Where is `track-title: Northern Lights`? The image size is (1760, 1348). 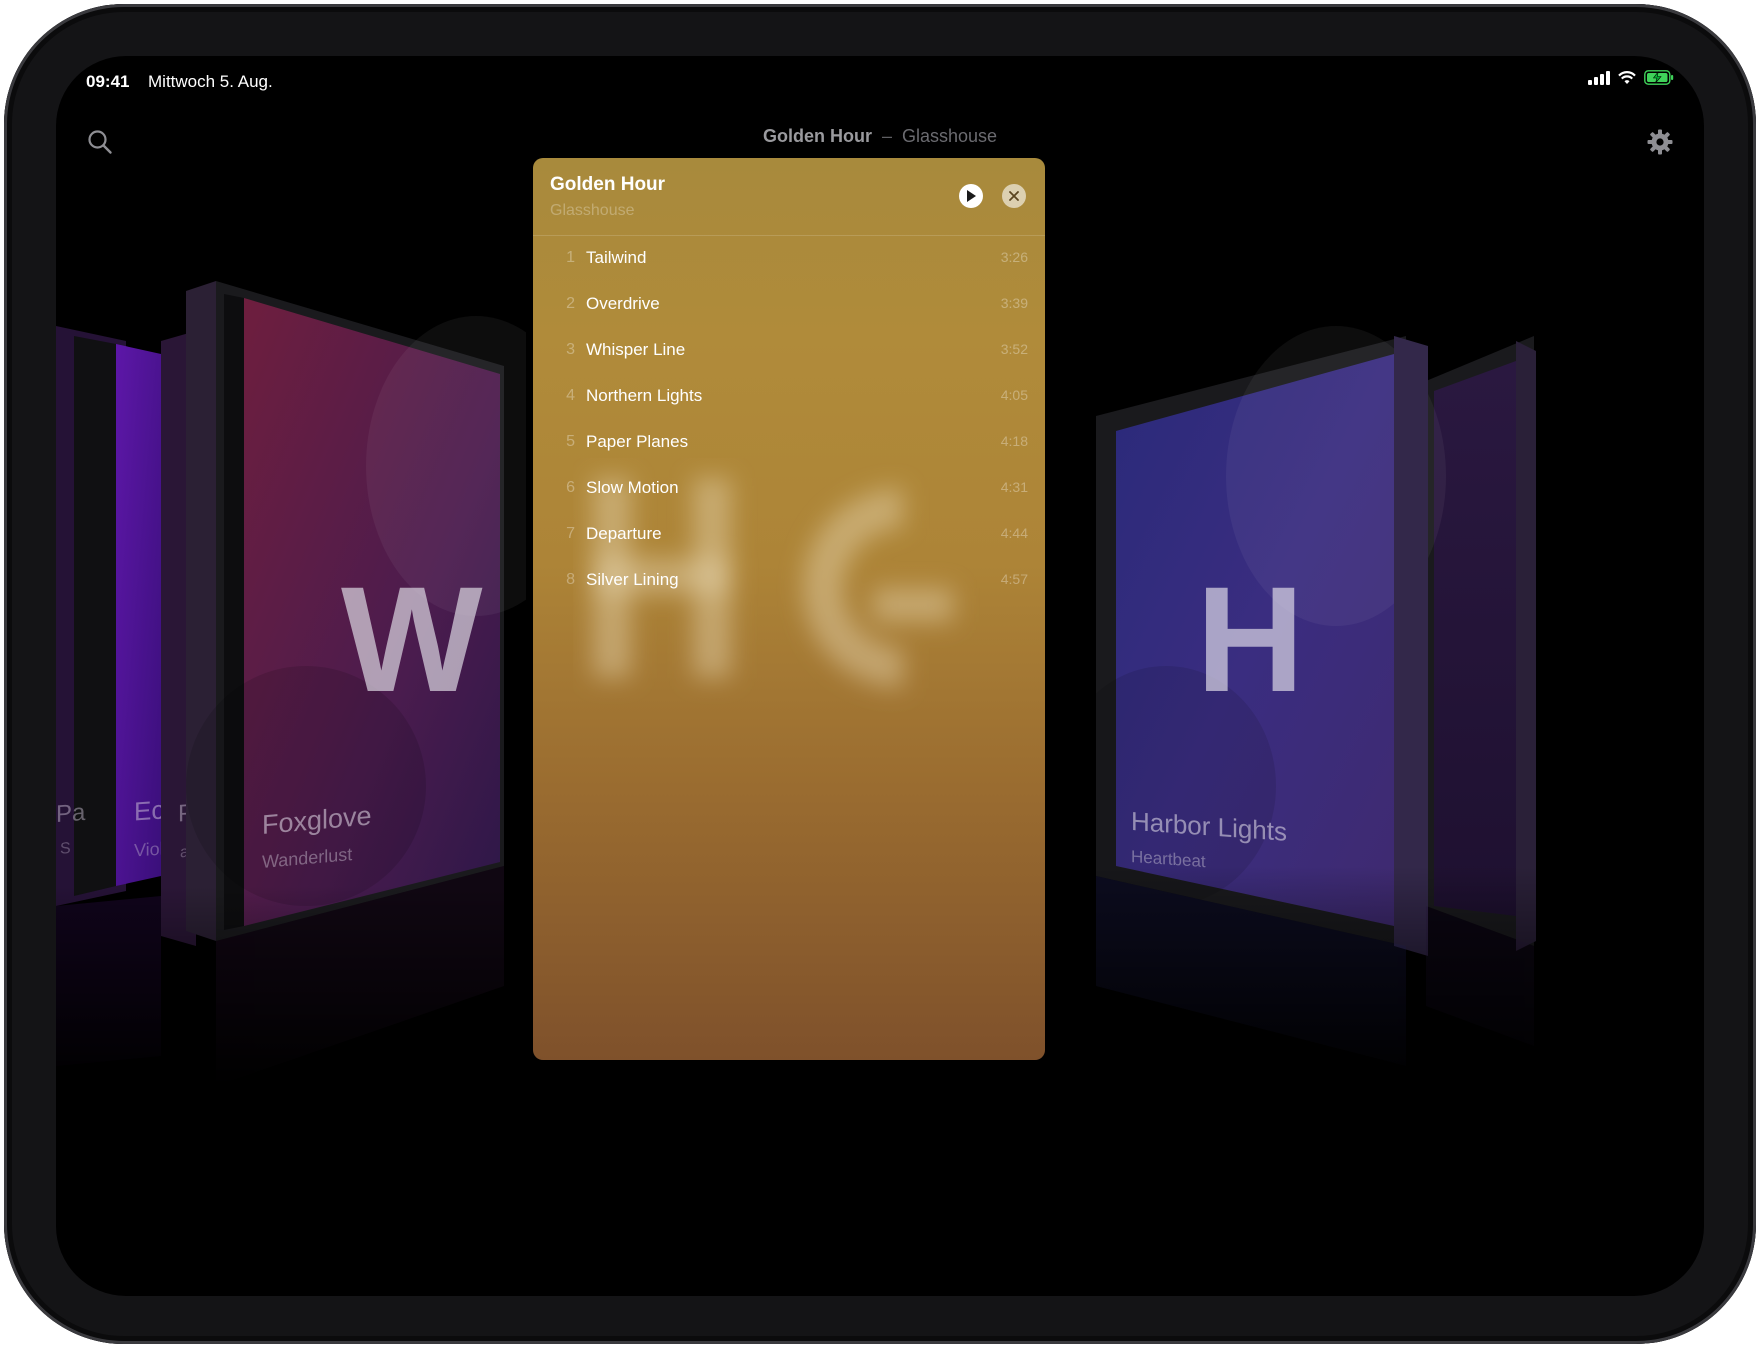 track-title: Northern Lights is located at coordinates (644, 395).